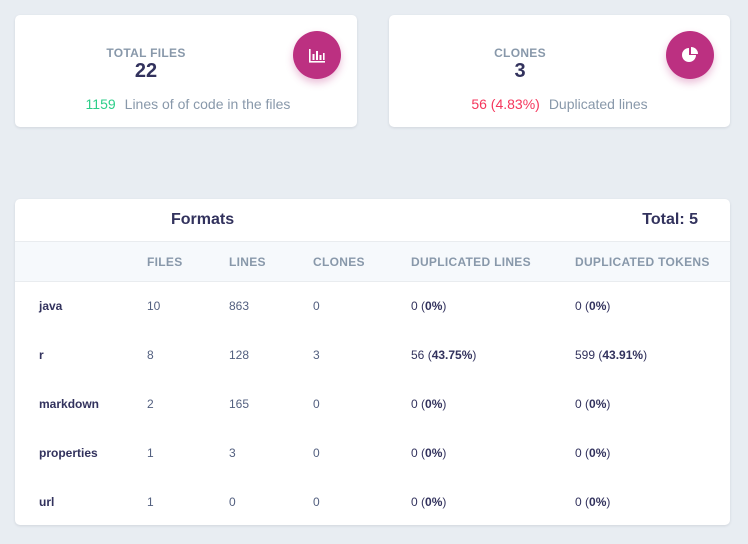 This screenshot has width=748, height=544. Describe the element at coordinates (239, 355) in the screenshot. I see `lines-cell: 128` at that location.